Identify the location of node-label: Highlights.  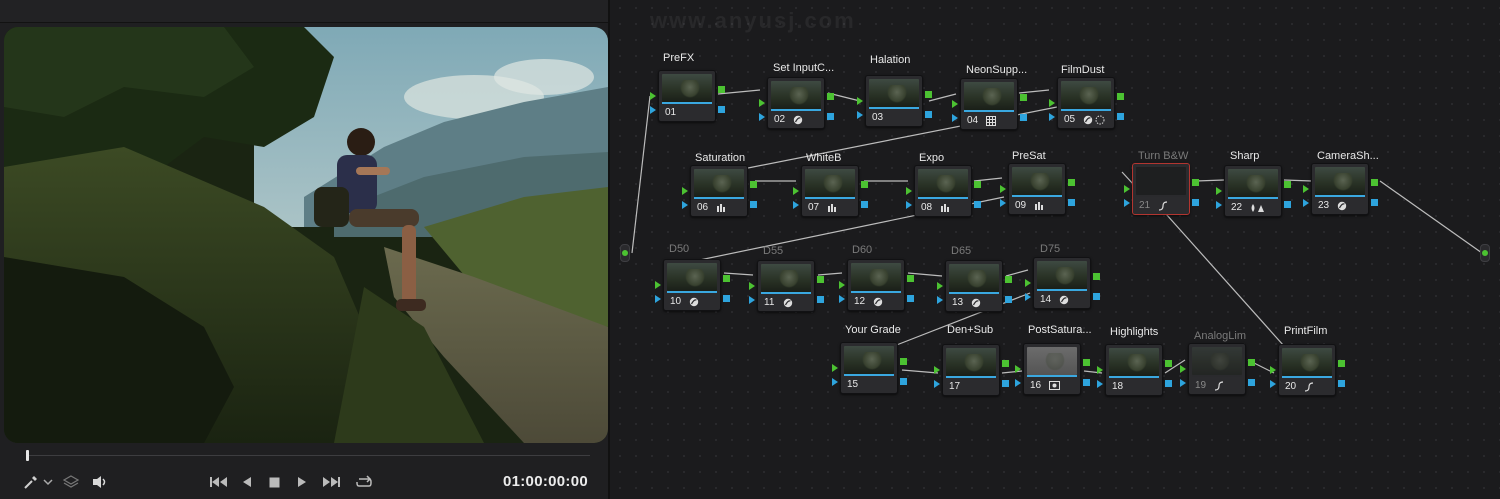
(1134, 332).